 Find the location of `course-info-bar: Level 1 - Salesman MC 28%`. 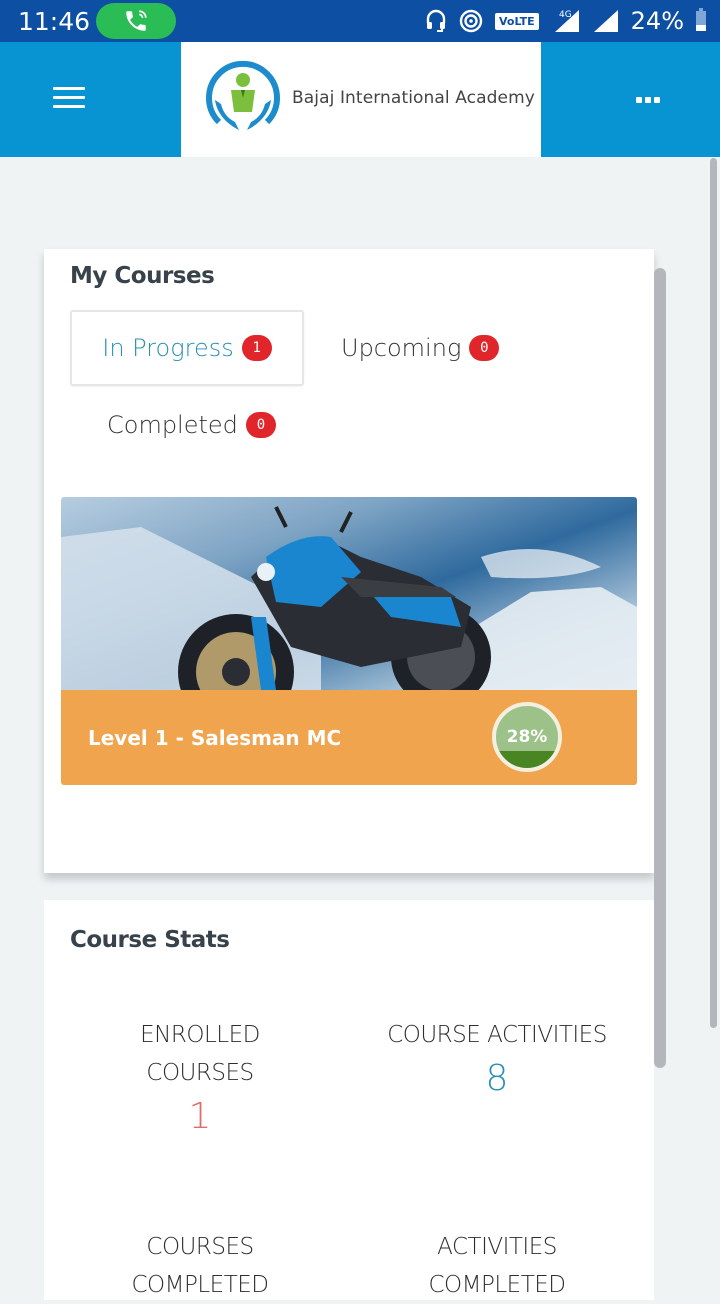

course-info-bar: Level 1 - Salesman MC 28% is located at coordinates (349, 737).